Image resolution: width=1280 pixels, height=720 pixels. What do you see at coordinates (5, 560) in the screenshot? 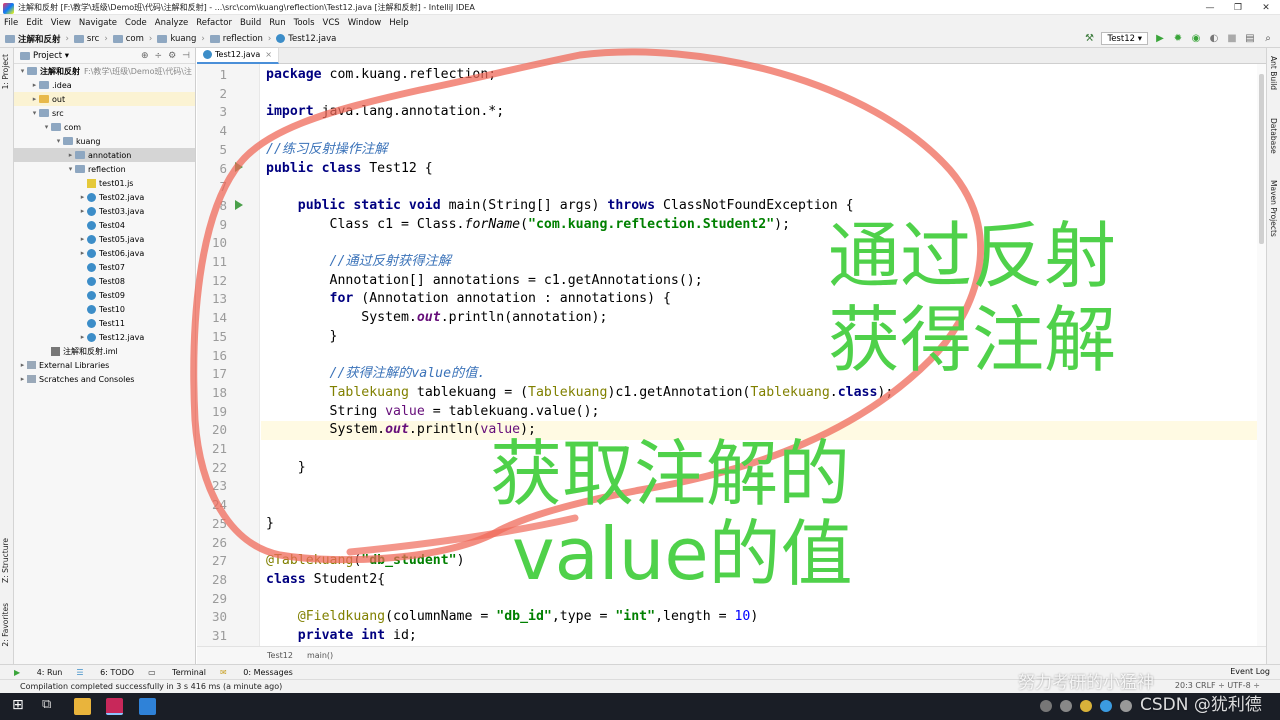
I see `structure-tool-tab: Z: Structure` at bounding box center [5, 560].